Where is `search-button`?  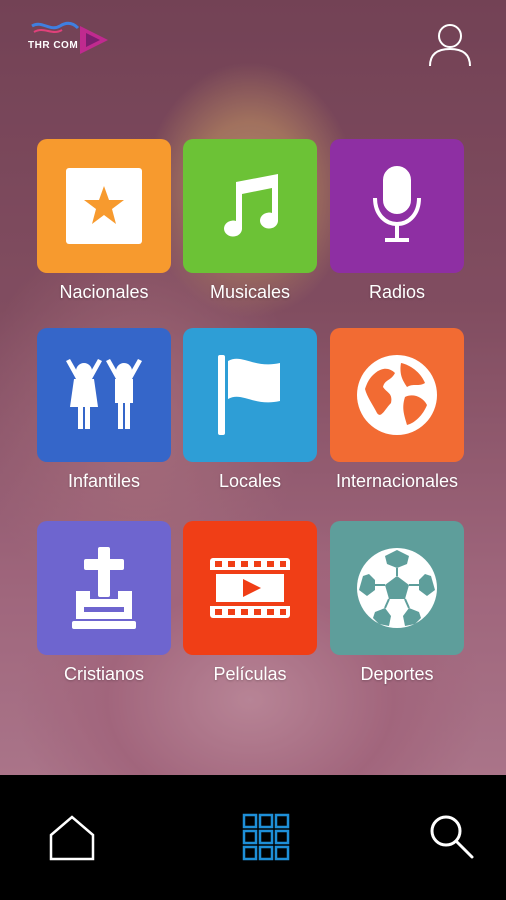 search-button is located at coordinates (453, 838).